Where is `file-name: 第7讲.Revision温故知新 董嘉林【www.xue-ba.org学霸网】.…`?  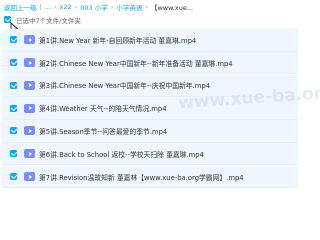 file-name: 第7讲.Revision温故知新 董嘉林【www.xue-ba.org学霸网】.… is located at coordinates (141, 177).